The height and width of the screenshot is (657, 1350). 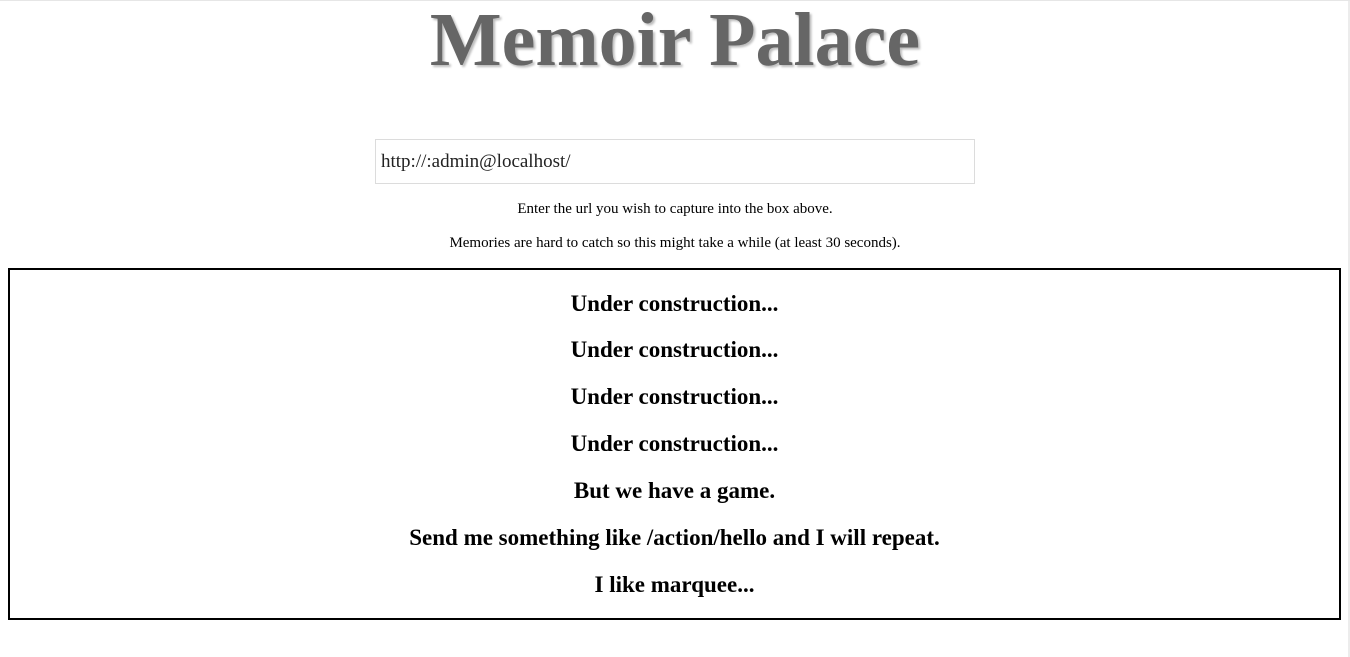 What do you see at coordinates (675, 41) in the screenshot?
I see `page-title: Memoir Palace` at bounding box center [675, 41].